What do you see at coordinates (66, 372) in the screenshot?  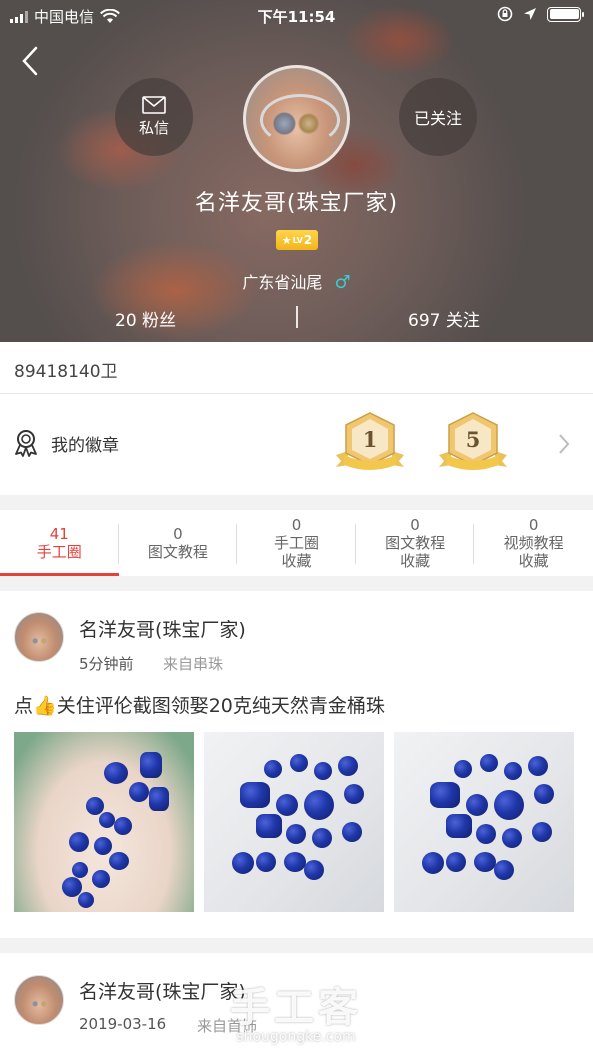 I see `user-id: 89418140卫` at bounding box center [66, 372].